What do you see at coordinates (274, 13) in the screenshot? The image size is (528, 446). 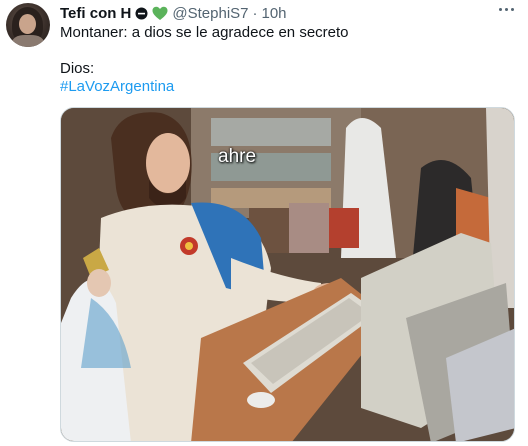 I see `timestamp: 10h` at bounding box center [274, 13].